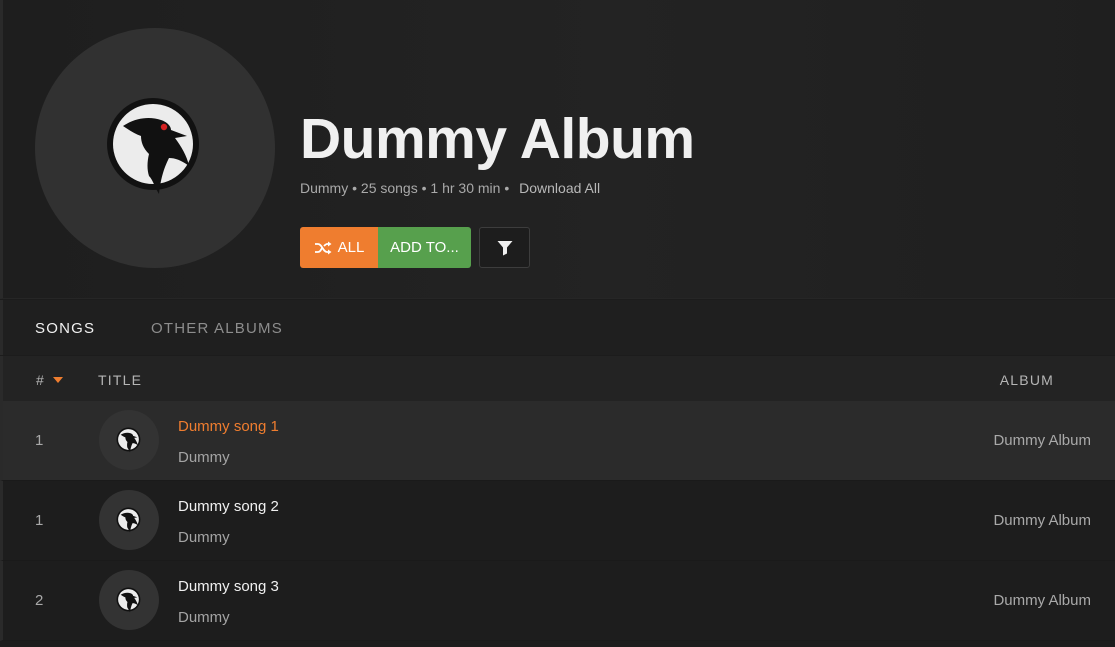 This screenshot has height=647, width=1115. What do you see at coordinates (557, 378) in the screenshot?
I see `songs-table-header: # TITLE ALBUM` at bounding box center [557, 378].